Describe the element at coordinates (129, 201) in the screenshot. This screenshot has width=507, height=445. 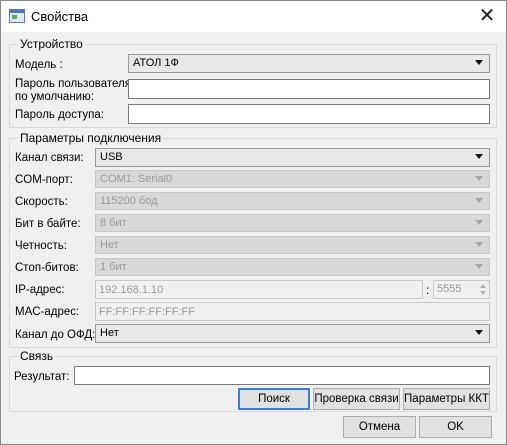
I see `speed-value: 115200 бод` at that location.